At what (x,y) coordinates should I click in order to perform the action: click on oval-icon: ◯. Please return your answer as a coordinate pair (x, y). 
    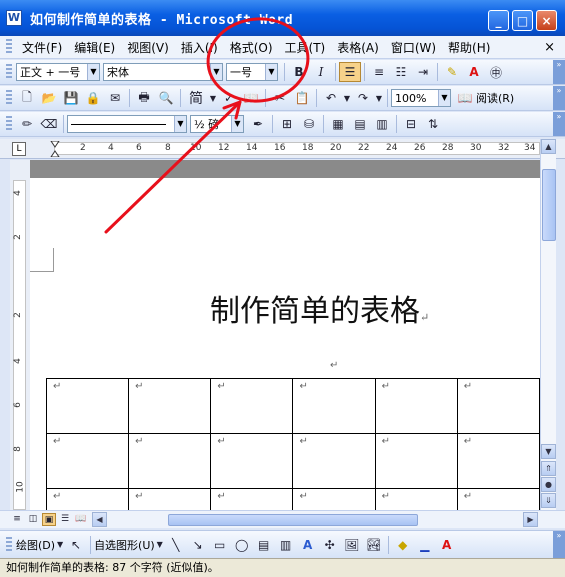
    Looking at the image, I should click on (242, 545).